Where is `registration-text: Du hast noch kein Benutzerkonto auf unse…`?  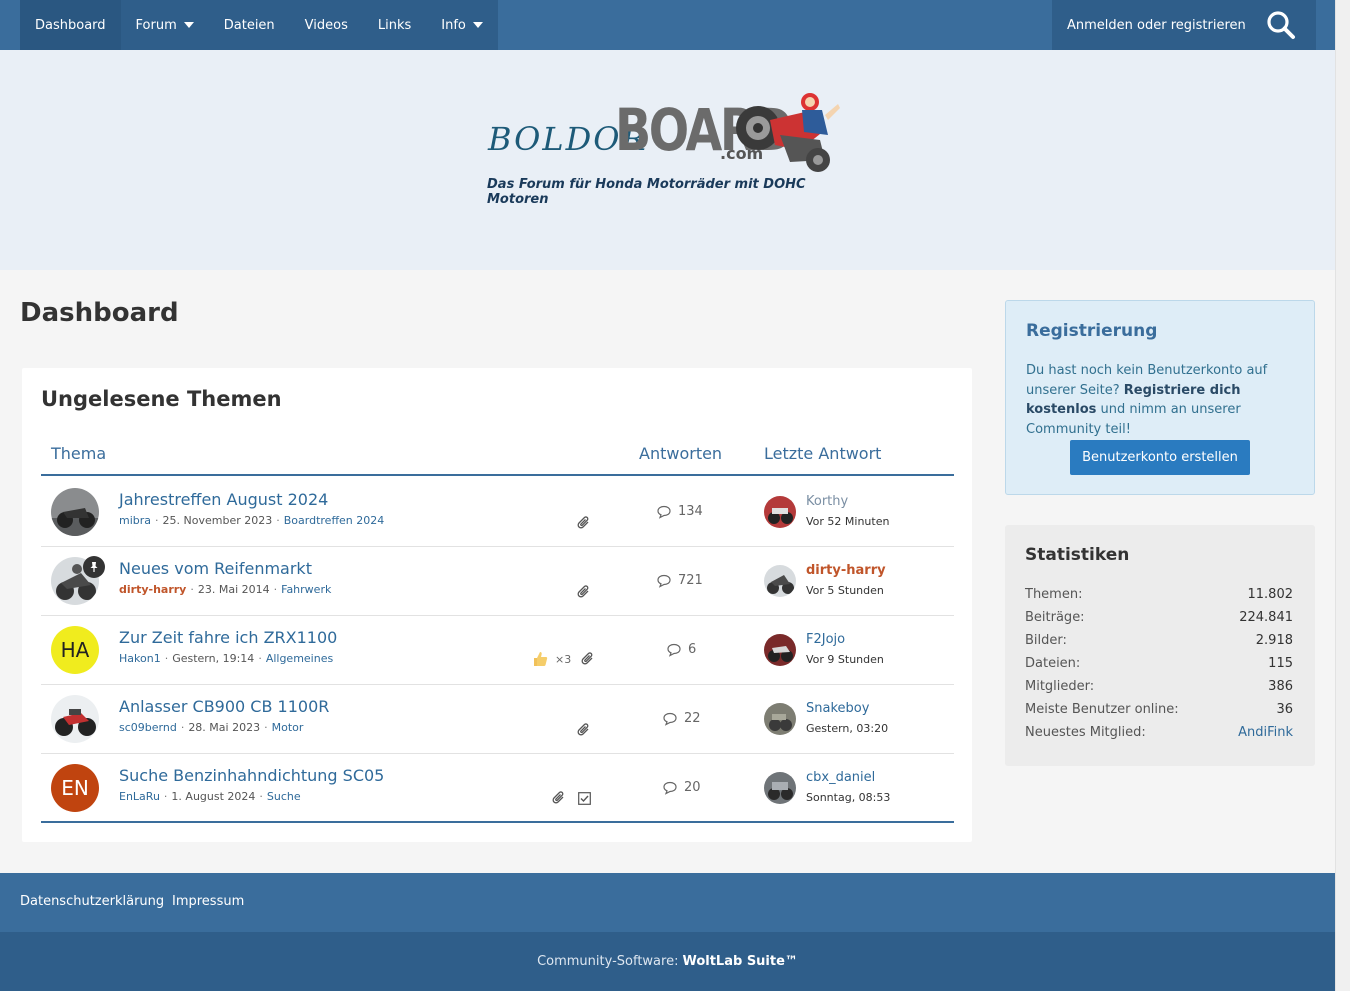 registration-text: Du hast noch kein Benutzerkonto auf unse… is located at coordinates (1161, 400).